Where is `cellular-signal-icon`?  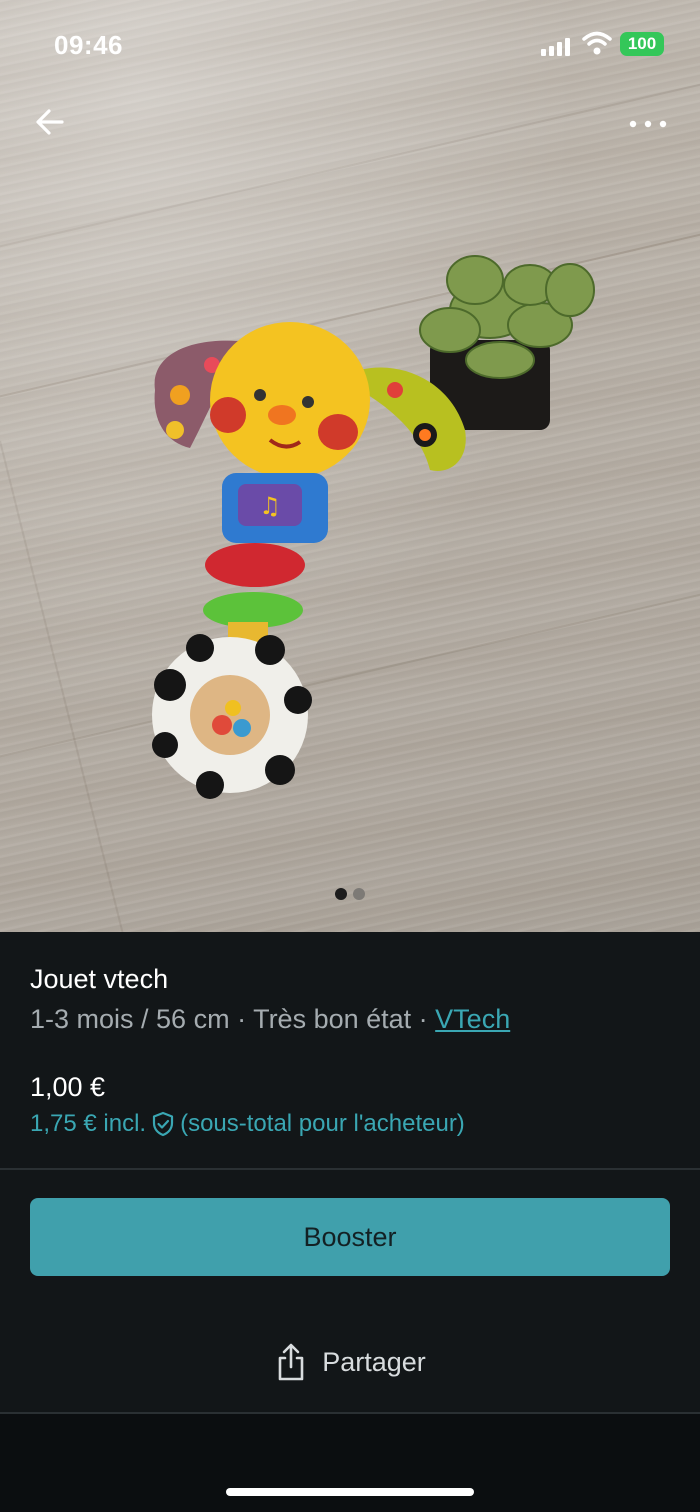 cellular-signal-icon is located at coordinates (556, 46).